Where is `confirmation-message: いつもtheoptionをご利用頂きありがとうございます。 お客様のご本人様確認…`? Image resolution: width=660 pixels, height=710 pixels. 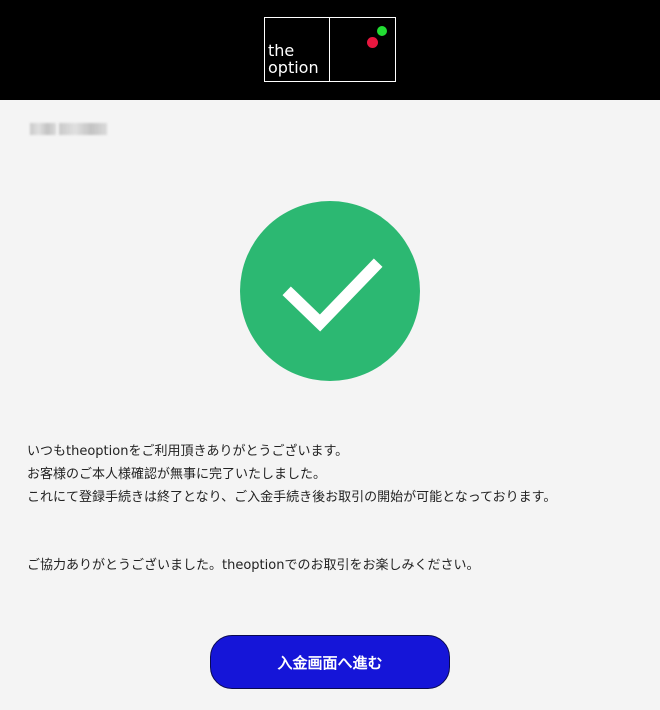 confirmation-message: いつもtheoptionをご利用頂きありがとうございます。 お客様のご本人様確認… is located at coordinates (332, 474).